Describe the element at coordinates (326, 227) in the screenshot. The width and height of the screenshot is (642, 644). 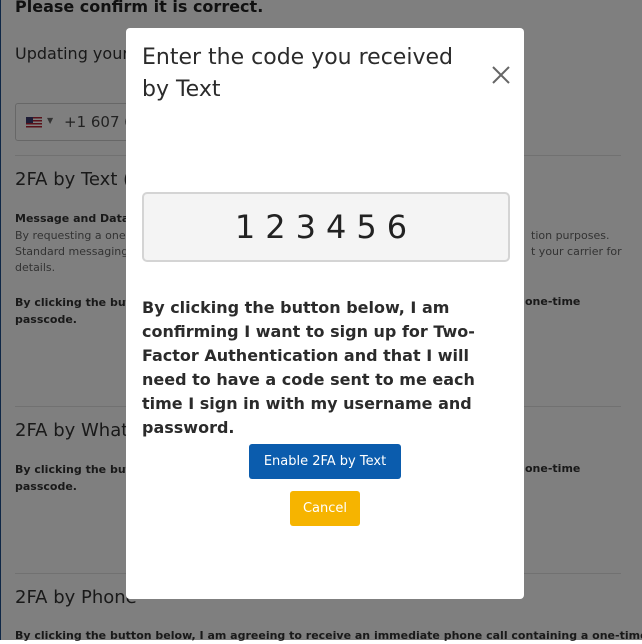
I see `code-input: 123456` at that location.